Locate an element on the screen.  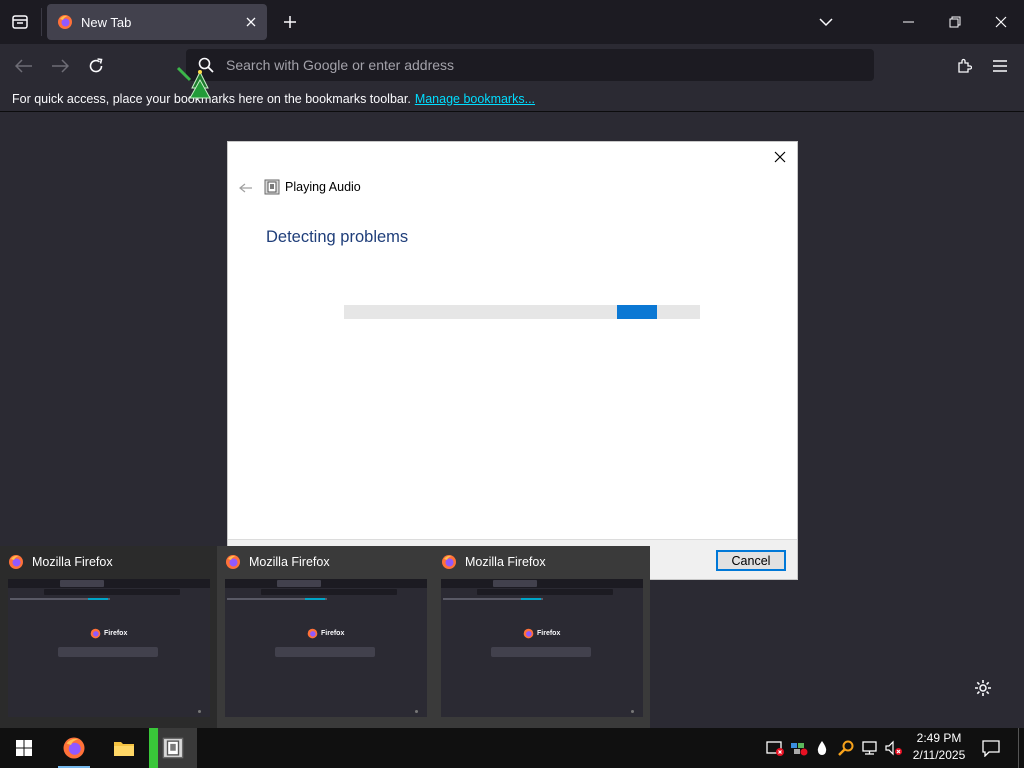
chevron-down-icon is located at coordinates (826, 22).